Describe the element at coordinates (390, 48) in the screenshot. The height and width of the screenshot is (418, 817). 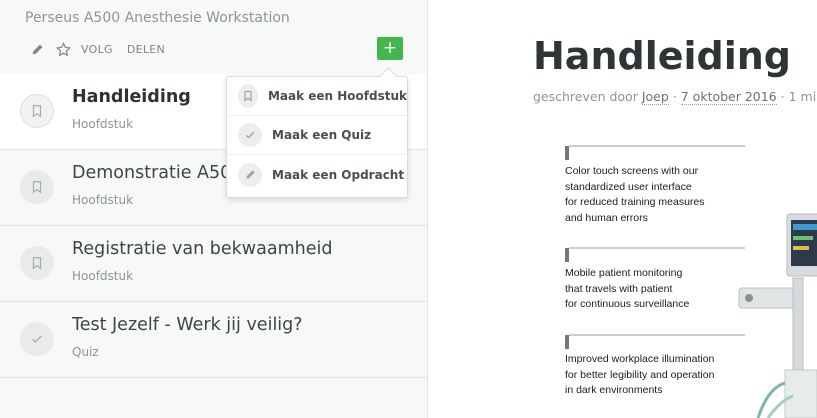
I see `add-button: +` at that location.